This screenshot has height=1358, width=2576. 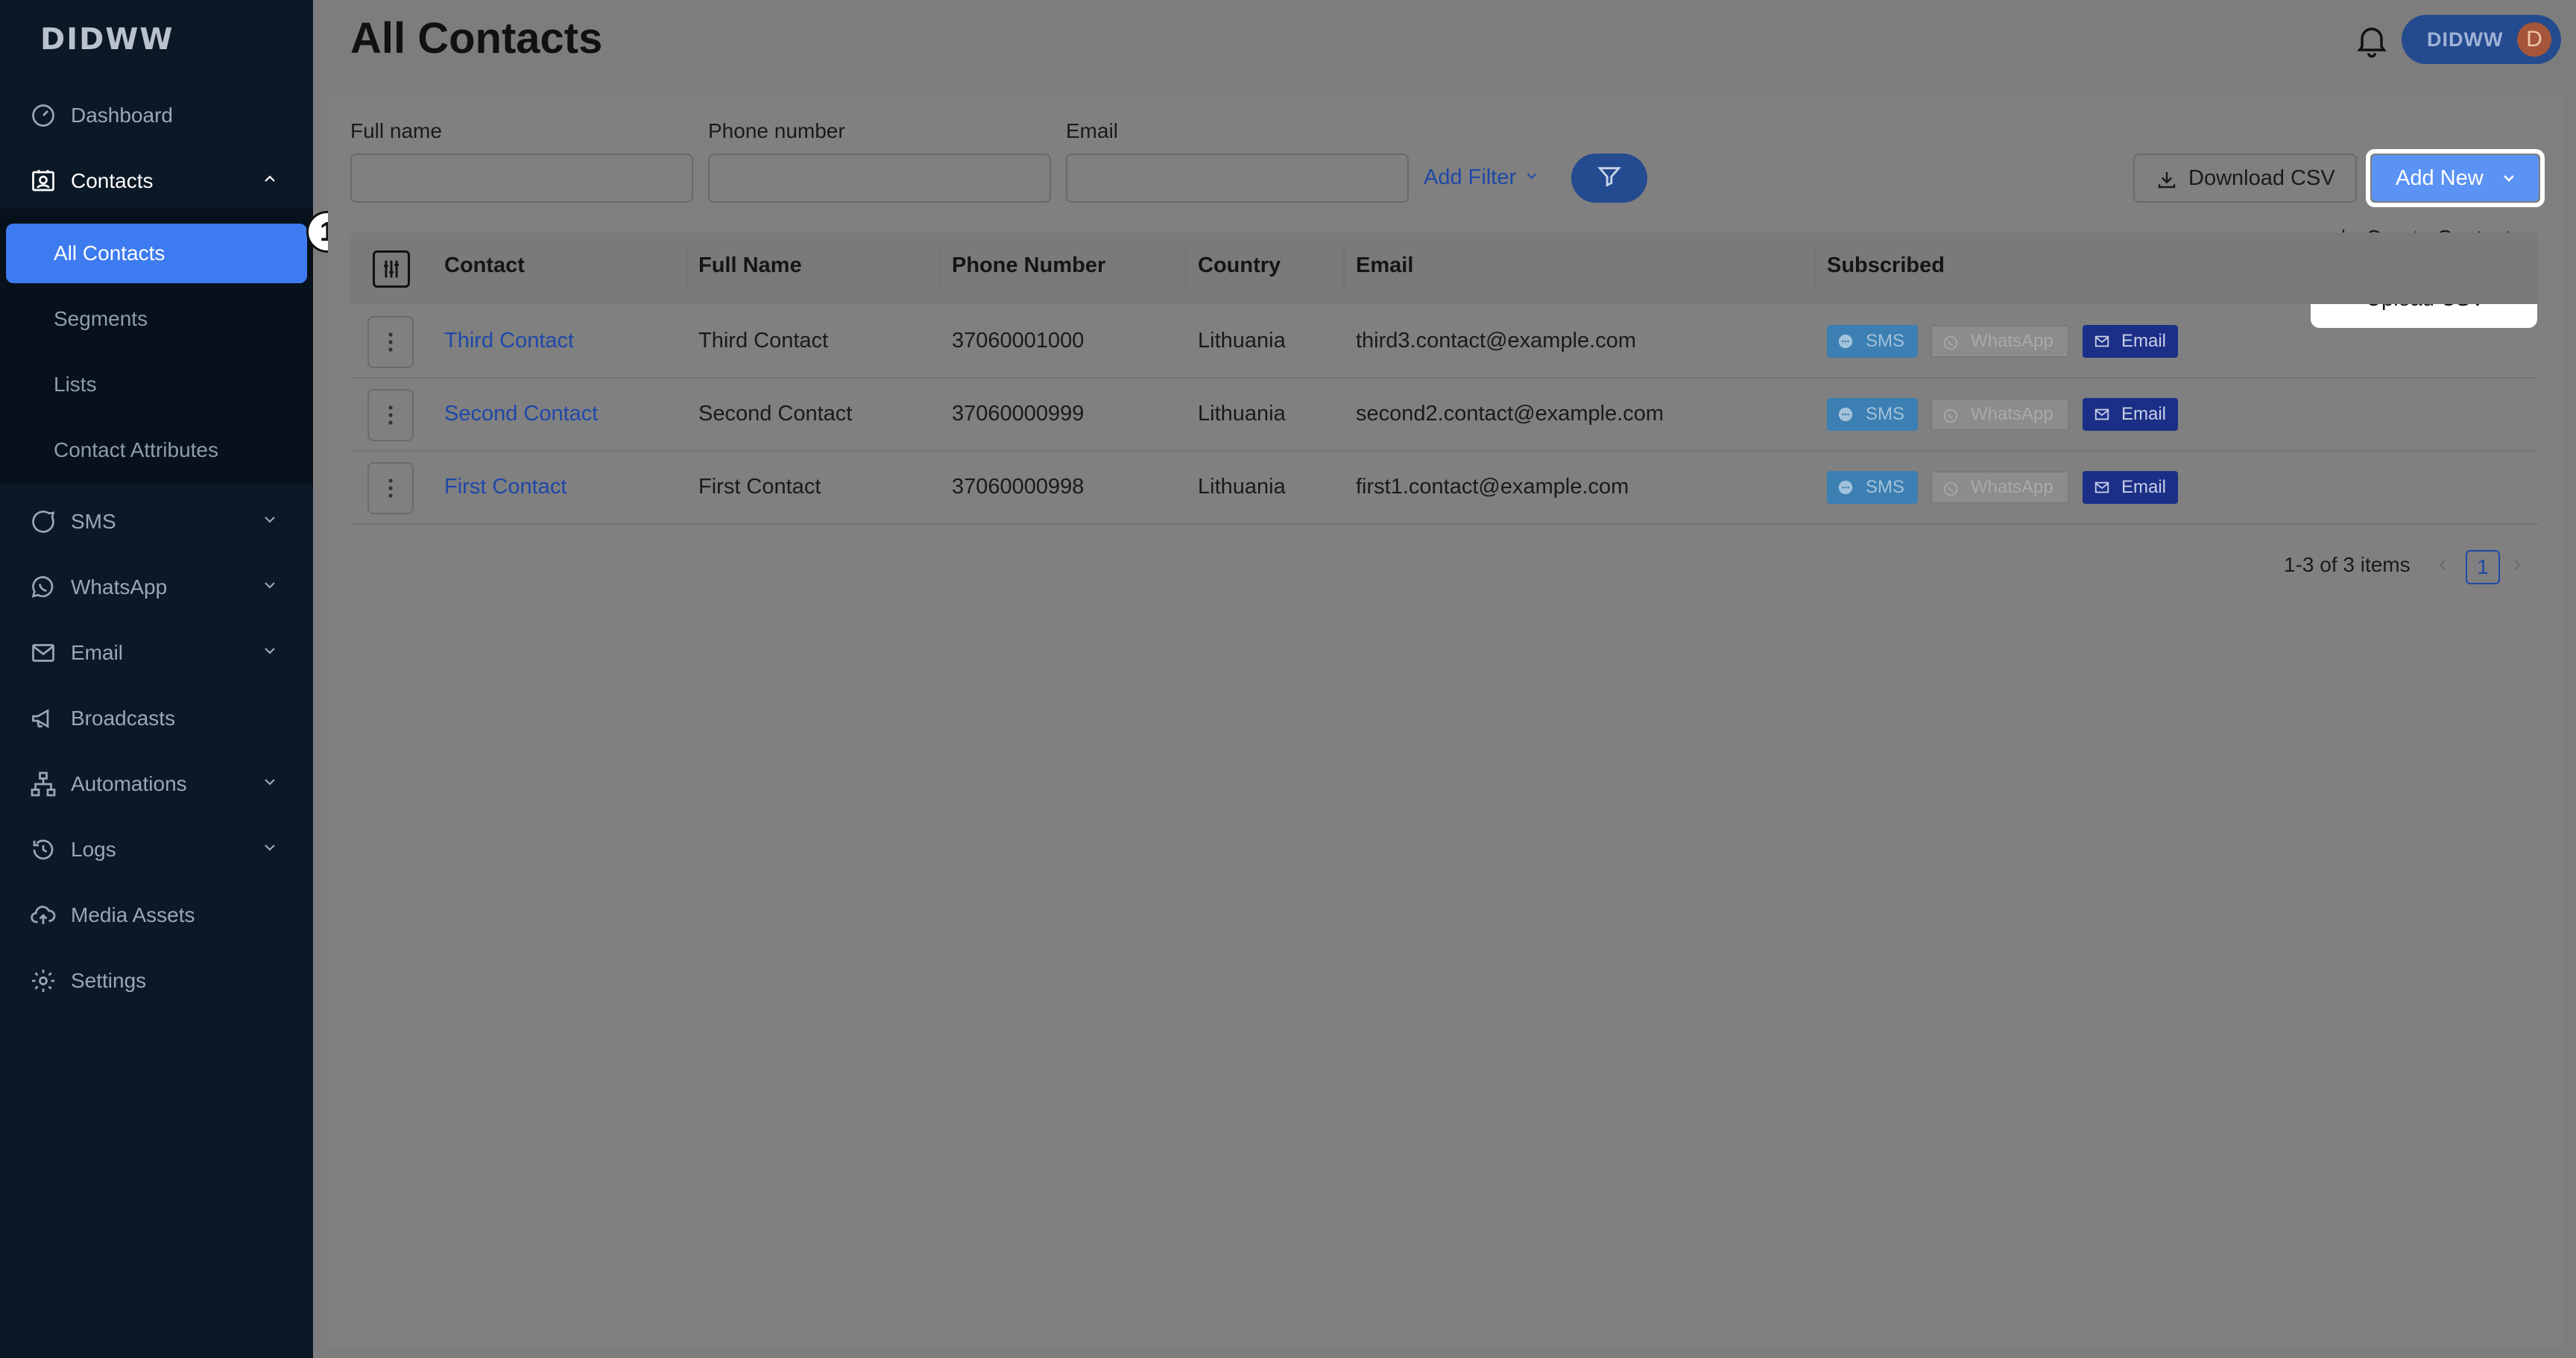 What do you see at coordinates (123, 718) in the screenshot?
I see `sidebar-item-label: Broadcasts` at bounding box center [123, 718].